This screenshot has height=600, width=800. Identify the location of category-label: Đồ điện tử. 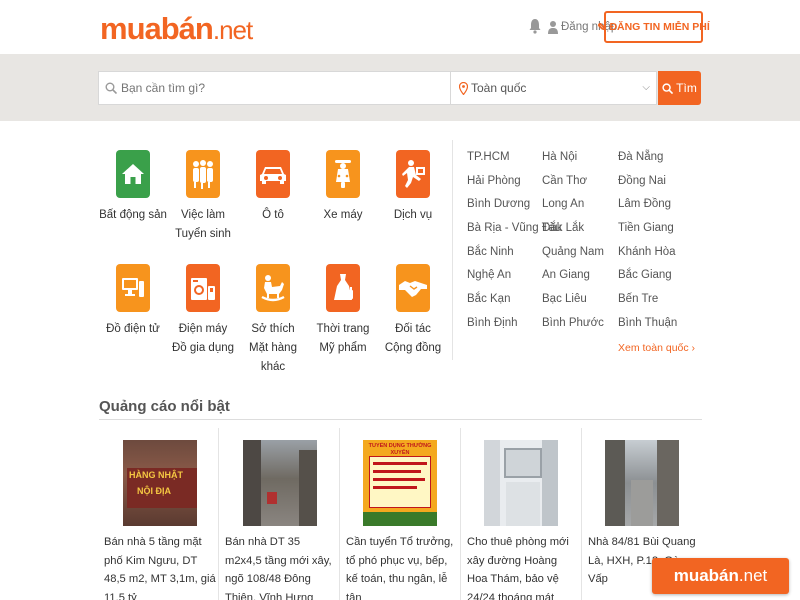
(133, 329).